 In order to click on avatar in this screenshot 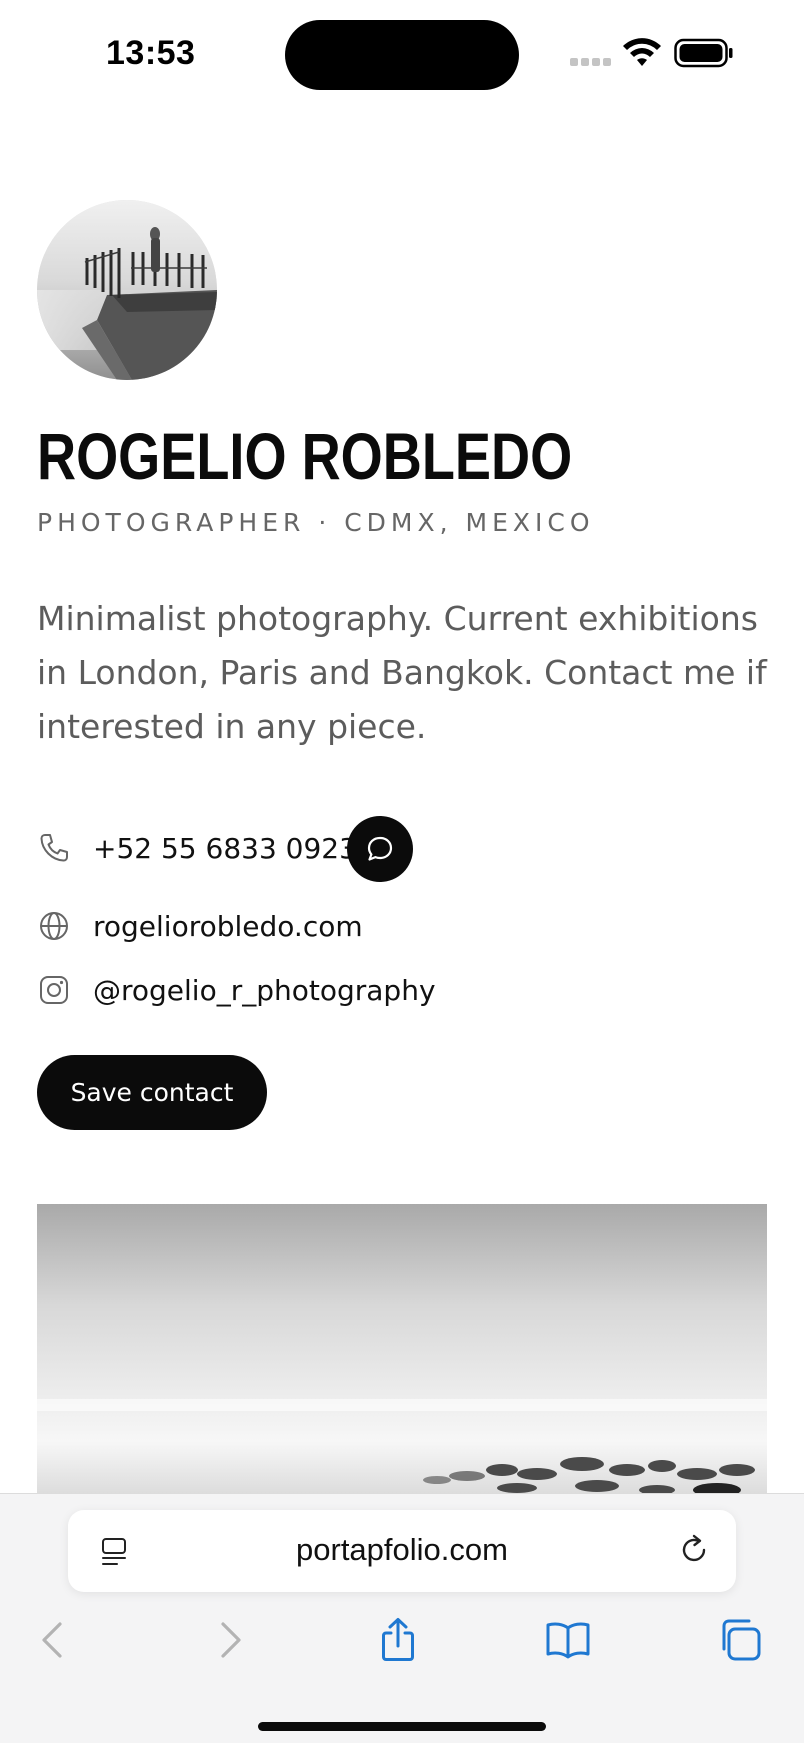, I will do `click(127, 290)`.